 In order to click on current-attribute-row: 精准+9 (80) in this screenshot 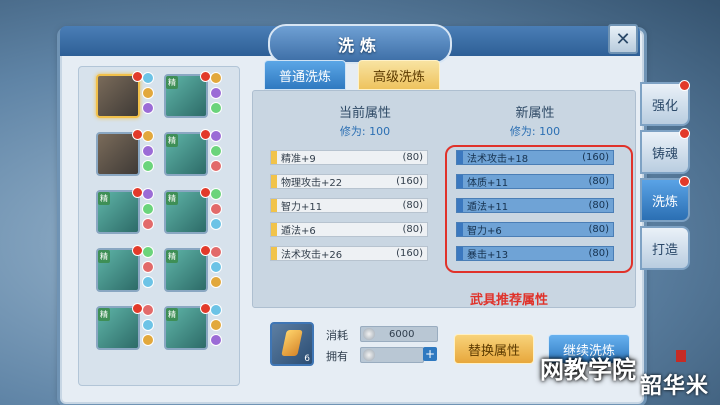, I will do `click(349, 157)`.